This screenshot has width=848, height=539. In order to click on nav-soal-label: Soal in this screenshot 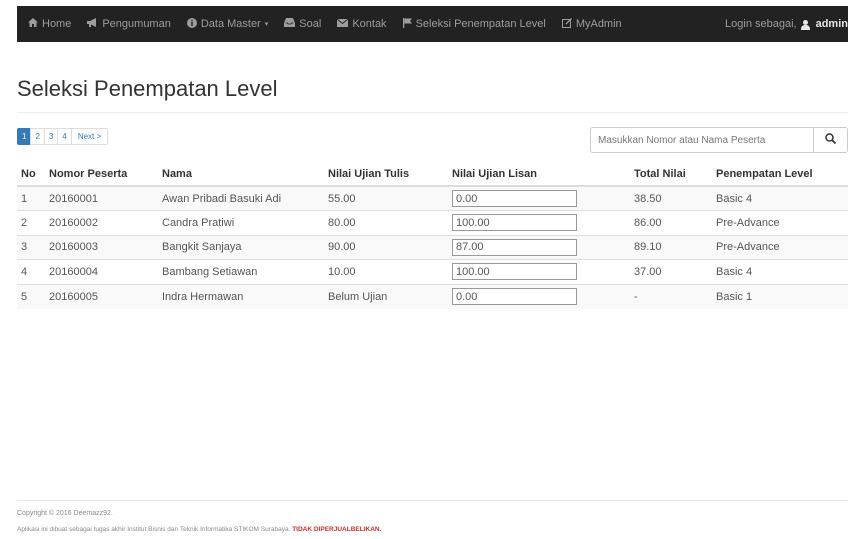, I will do `click(310, 24)`.